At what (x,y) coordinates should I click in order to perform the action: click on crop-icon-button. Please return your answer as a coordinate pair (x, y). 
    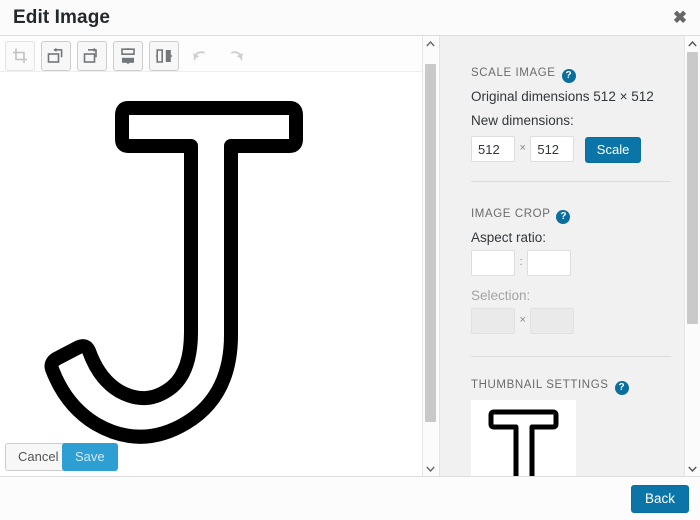
    Looking at the image, I should click on (20, 56).